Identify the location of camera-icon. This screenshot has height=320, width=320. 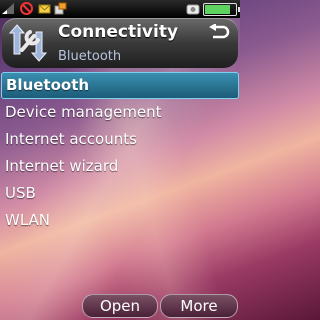
(193, 9).